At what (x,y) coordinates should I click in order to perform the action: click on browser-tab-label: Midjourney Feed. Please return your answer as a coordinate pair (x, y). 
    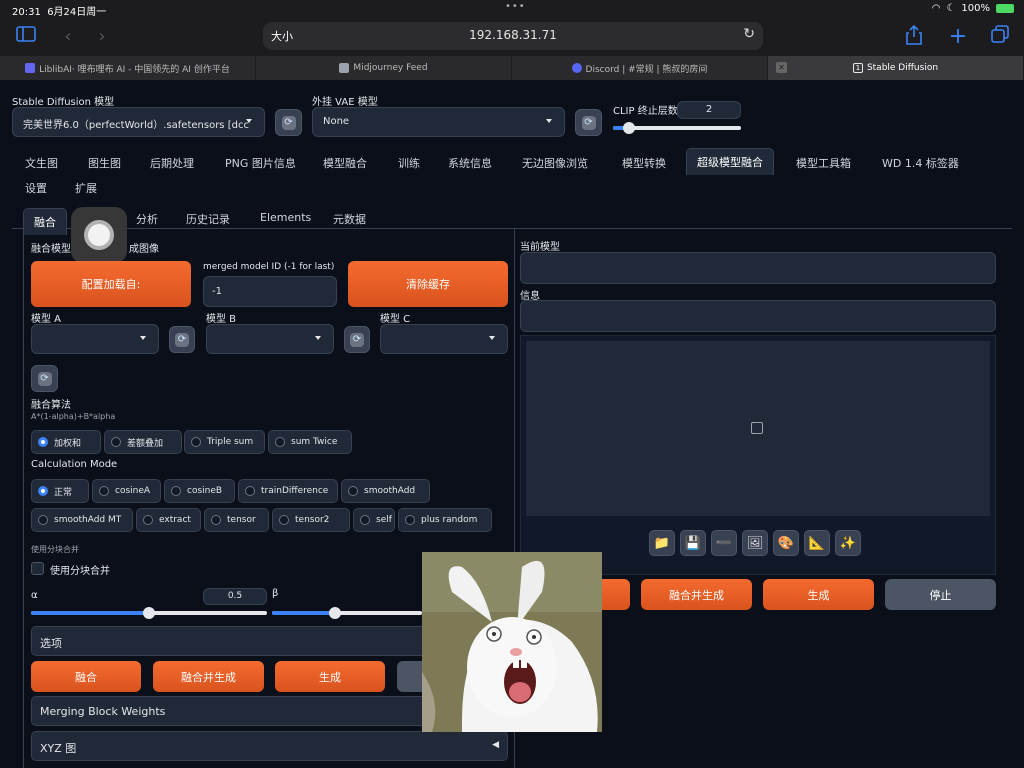
    Looking at the image, I should click on (390, 68).